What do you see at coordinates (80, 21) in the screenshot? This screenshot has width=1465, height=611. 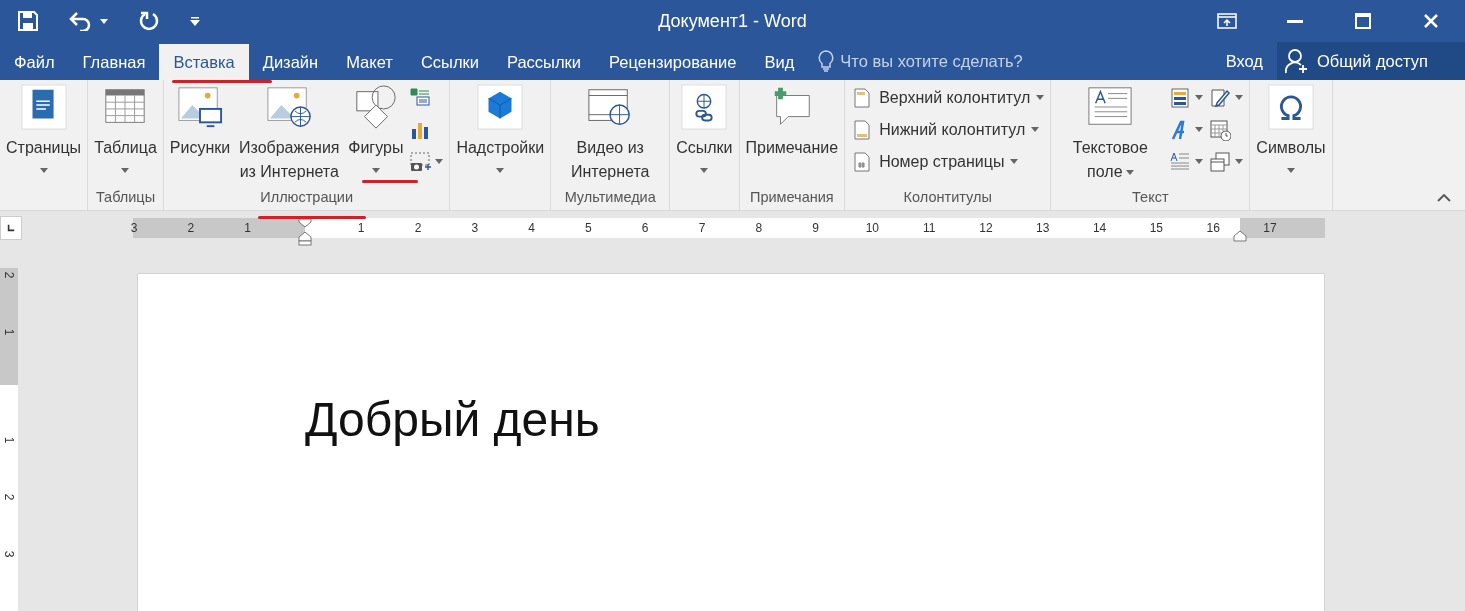 I see `undo-icon` at bounding box center [80, 21].